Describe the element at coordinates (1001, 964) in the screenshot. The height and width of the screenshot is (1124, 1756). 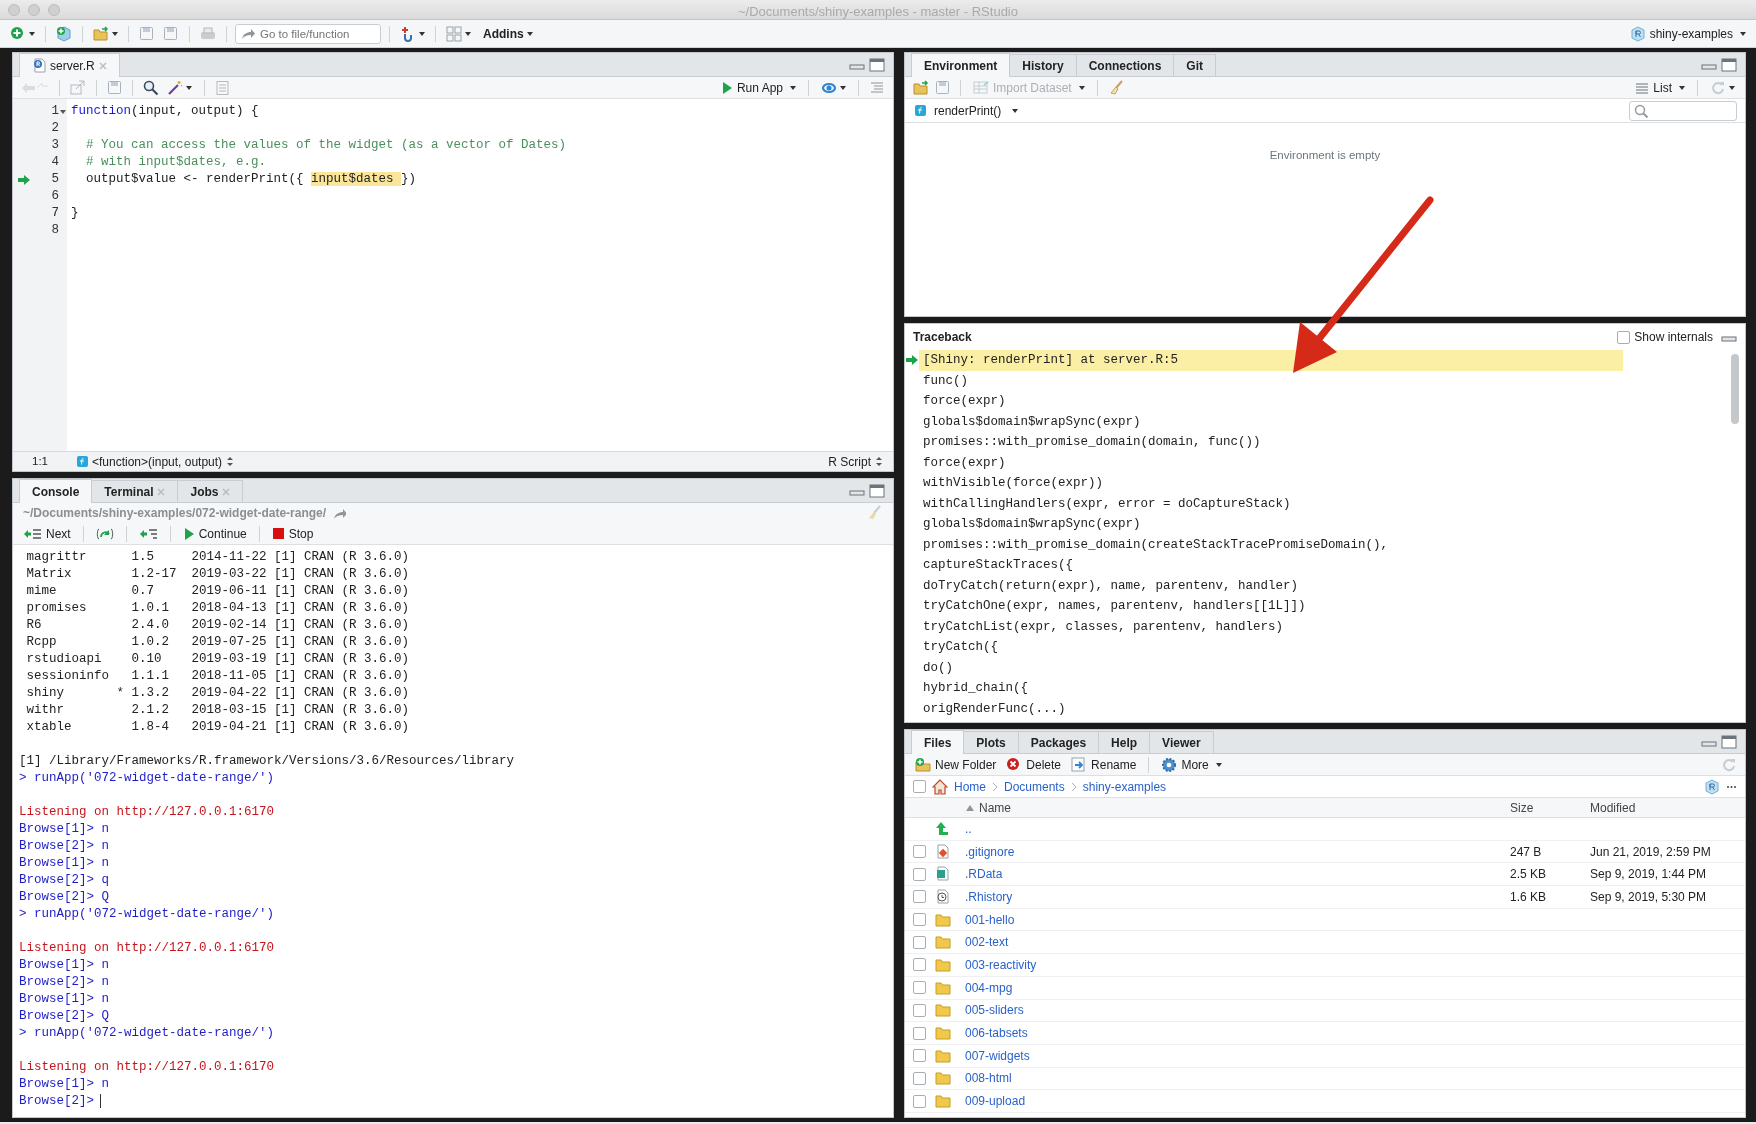
I see `file-link: 003-reactivity` at that location.